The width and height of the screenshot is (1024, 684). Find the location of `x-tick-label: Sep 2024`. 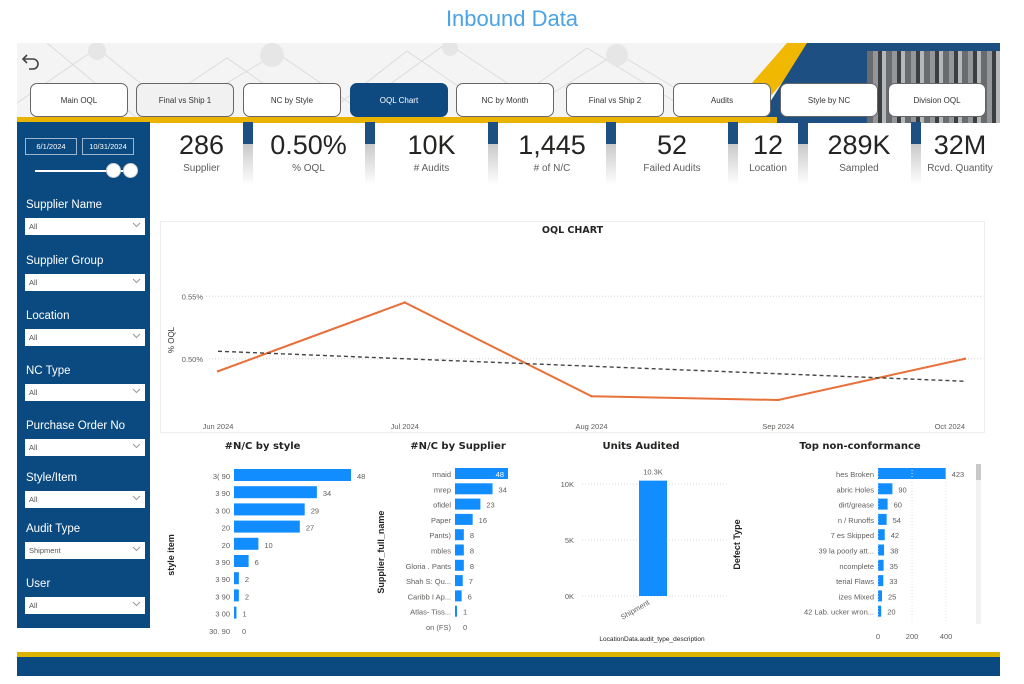

x-tick-label: Sep 2024 is located at coordinates (778, 426).